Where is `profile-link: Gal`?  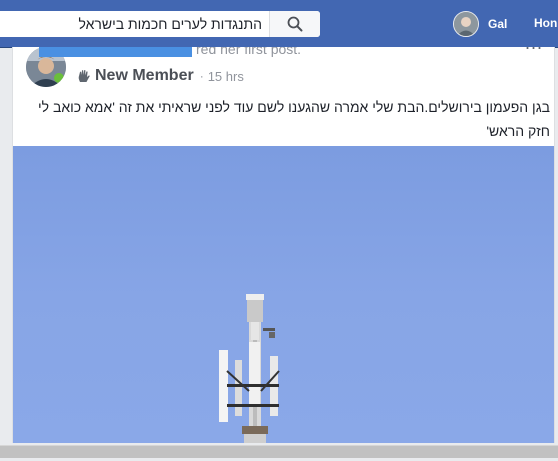 profile-link: Gal is located at coordinates (480, 24).